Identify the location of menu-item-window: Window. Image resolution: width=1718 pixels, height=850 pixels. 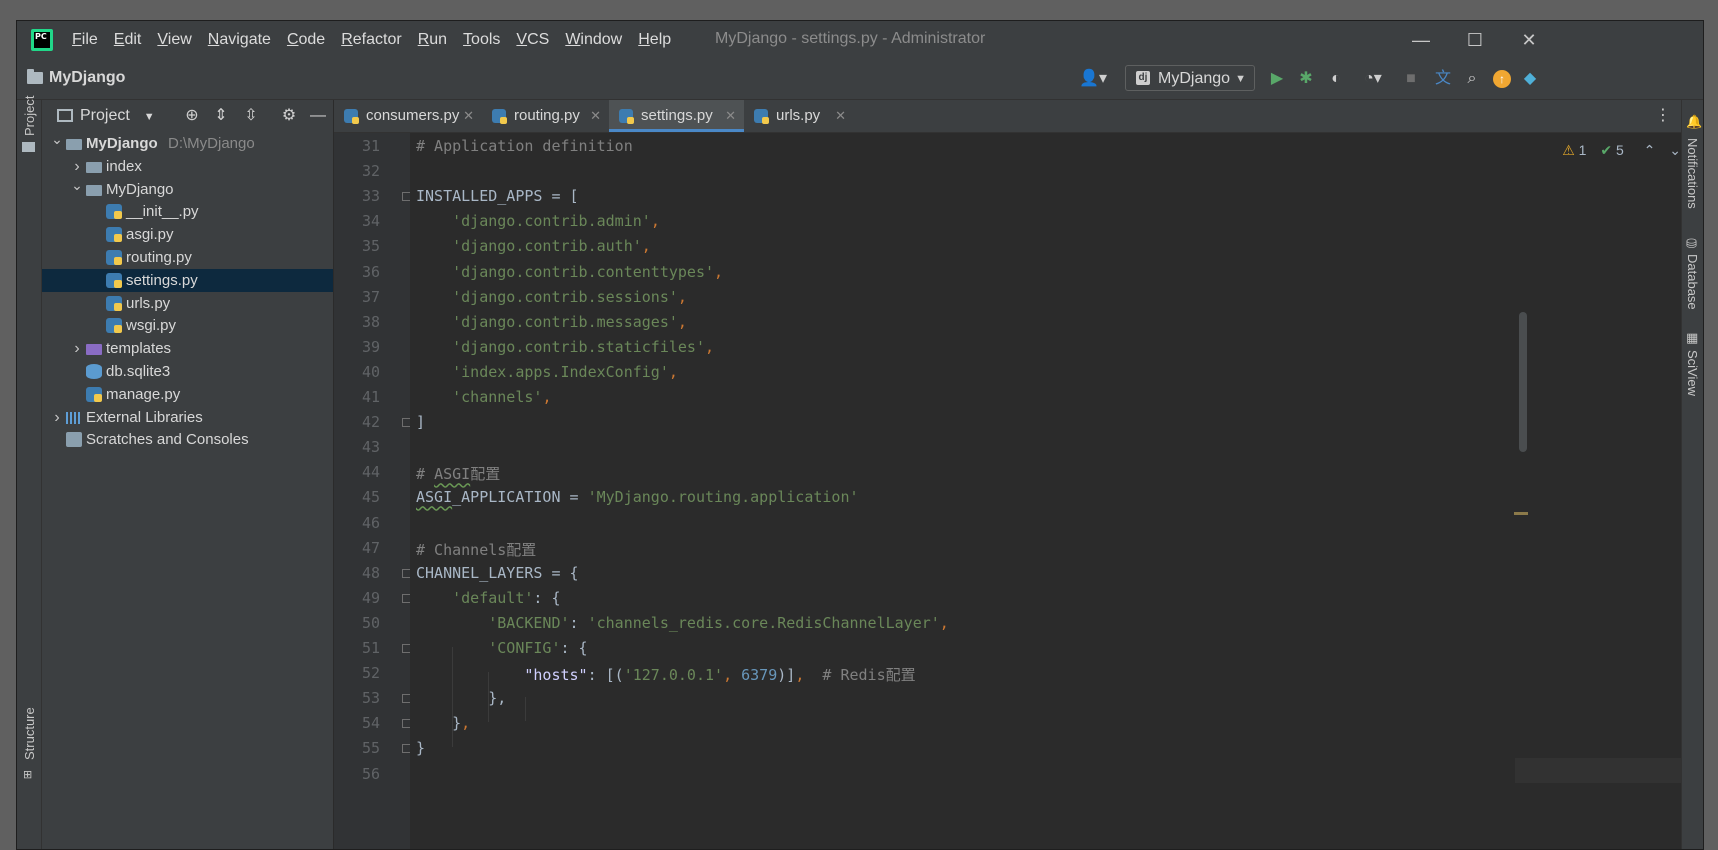
(593, 40).